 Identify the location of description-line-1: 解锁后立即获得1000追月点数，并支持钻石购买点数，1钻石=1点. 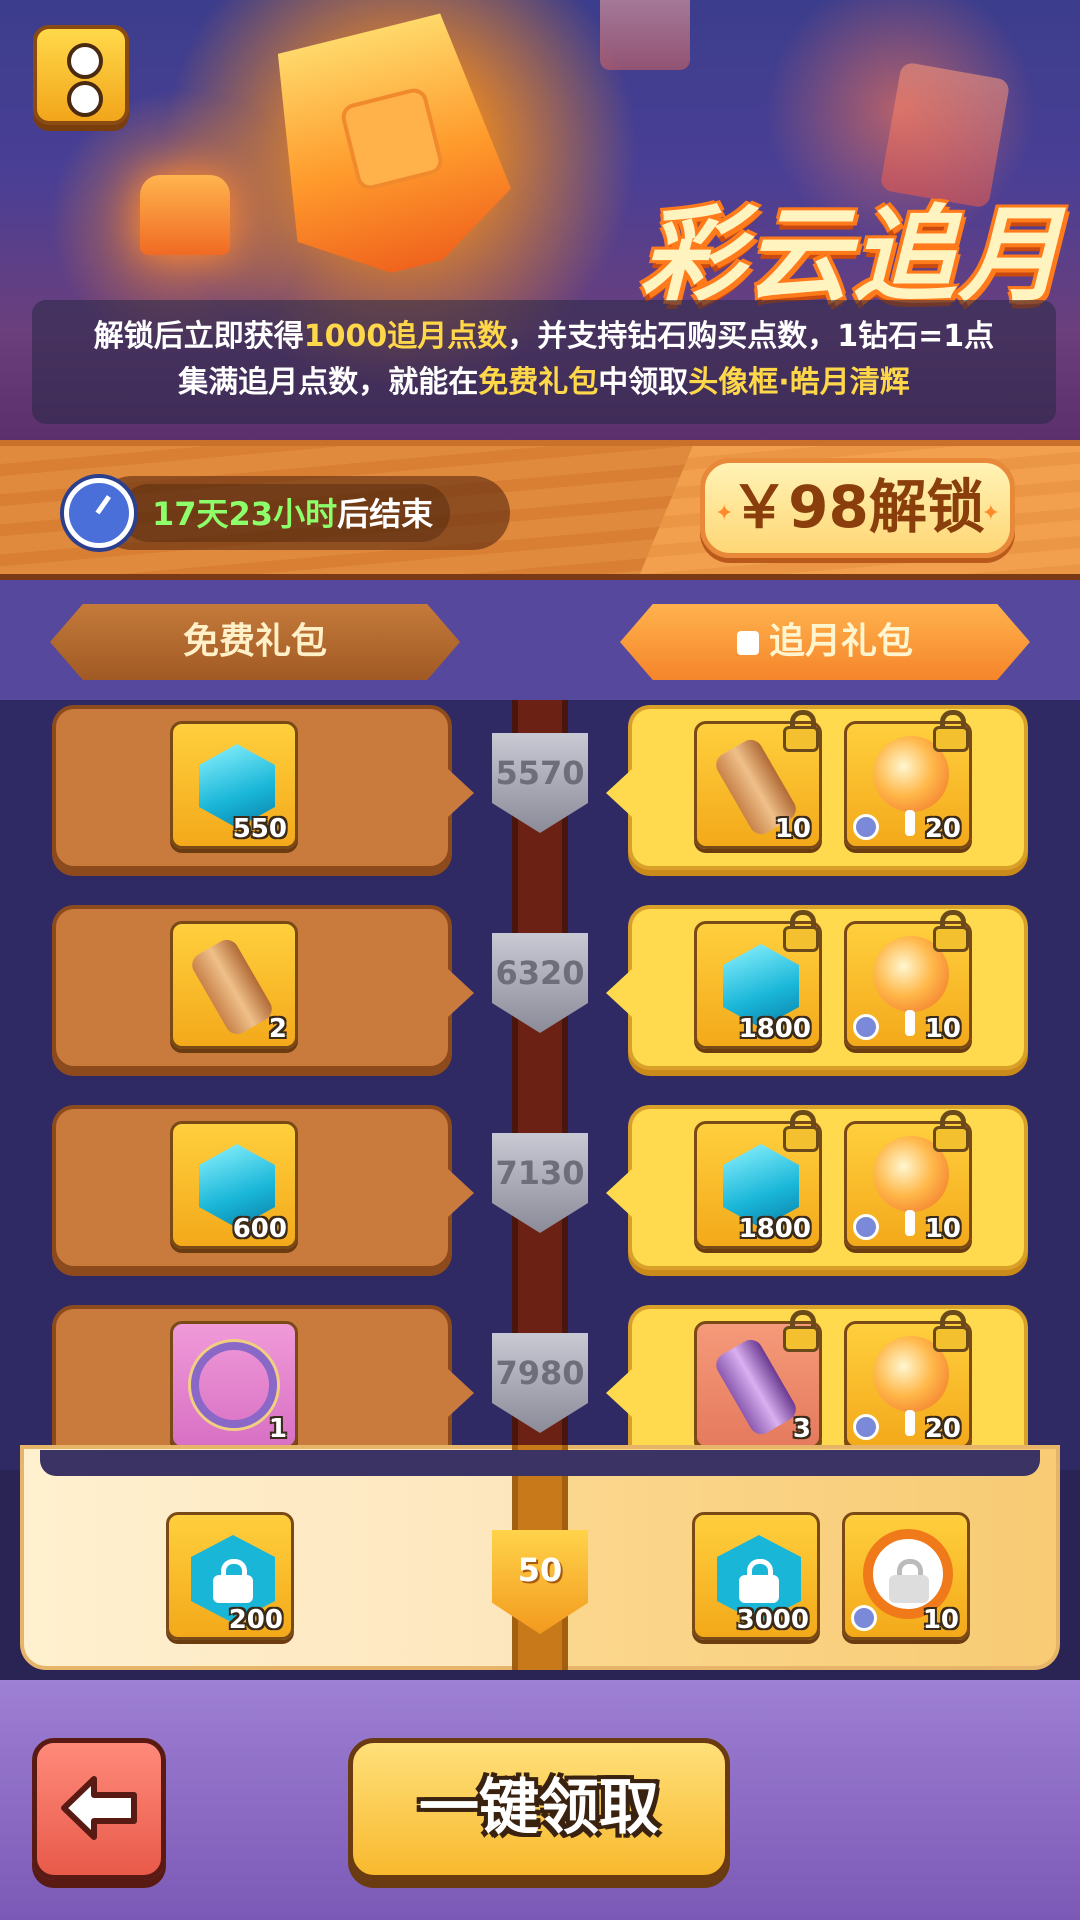
(544, 337).